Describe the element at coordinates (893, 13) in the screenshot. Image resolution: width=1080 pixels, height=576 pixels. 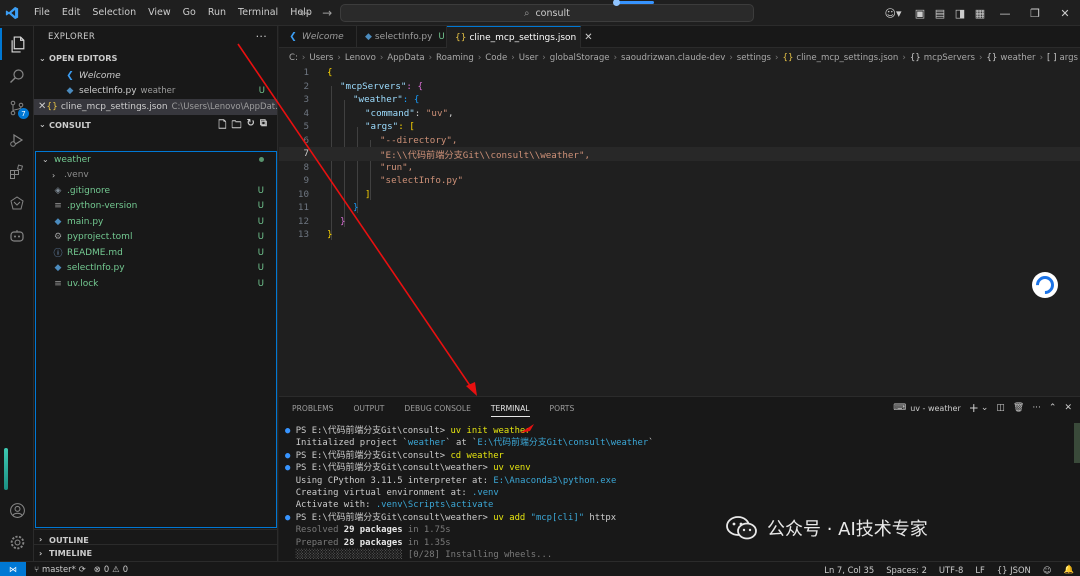
I see `copilot-icon: ☺▾` at that location.